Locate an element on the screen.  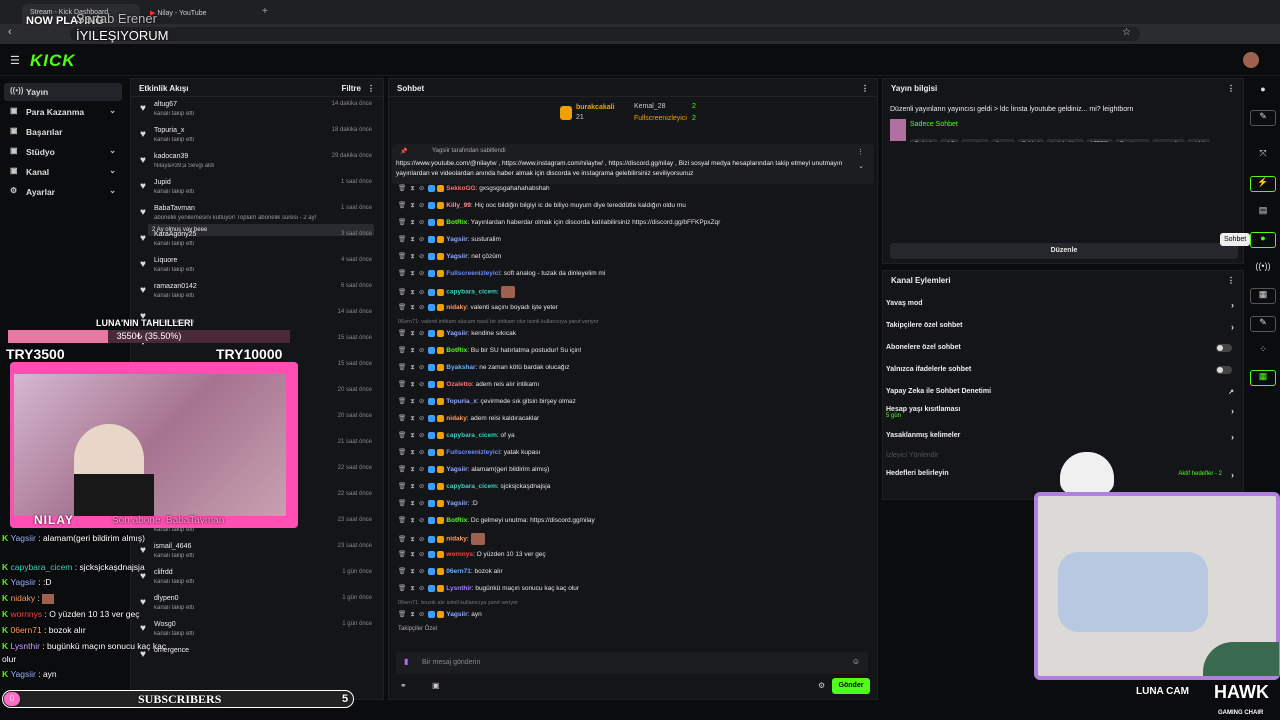
tag-7: Frontpage is located at coordinates (1133, 140).